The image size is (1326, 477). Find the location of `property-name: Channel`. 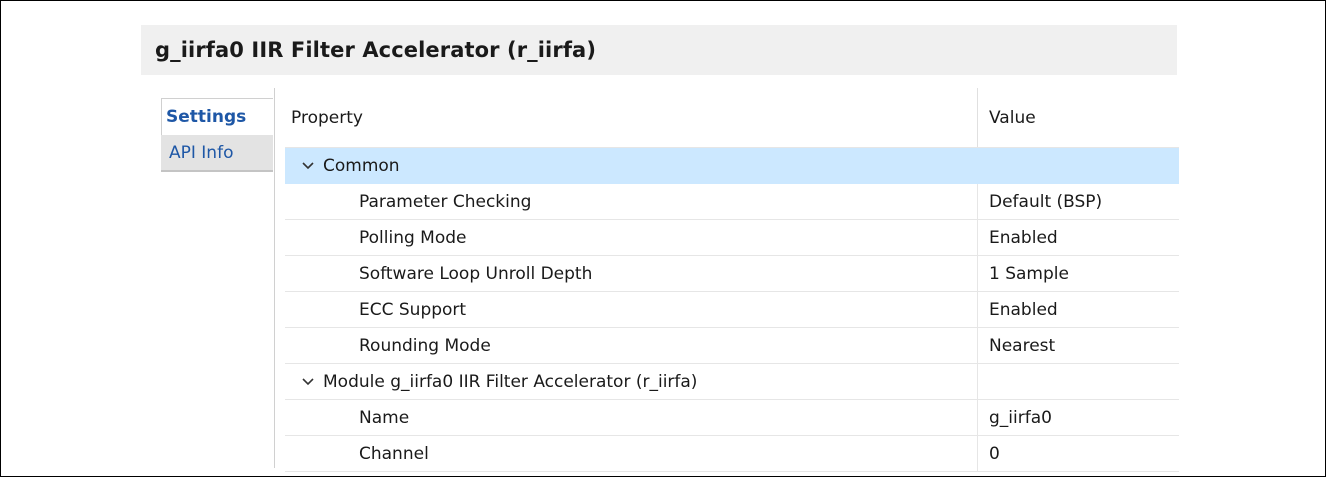

property-name: Channel is located at coordinates (394, 453).